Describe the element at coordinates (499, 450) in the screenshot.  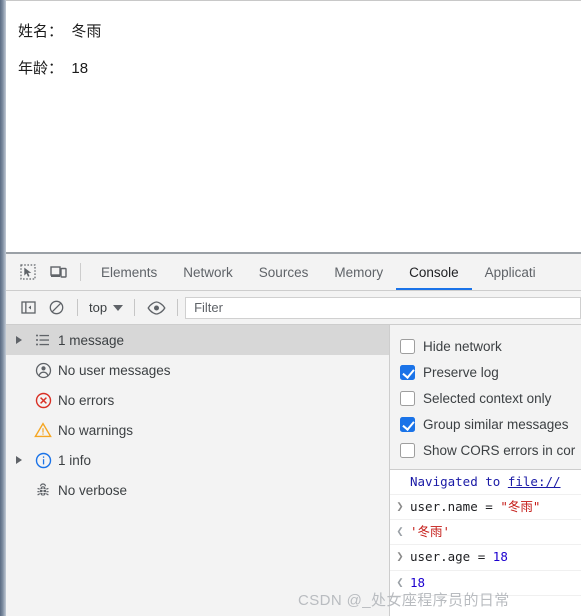
I see `setting-label: Show CORS errors in cor` at that location.